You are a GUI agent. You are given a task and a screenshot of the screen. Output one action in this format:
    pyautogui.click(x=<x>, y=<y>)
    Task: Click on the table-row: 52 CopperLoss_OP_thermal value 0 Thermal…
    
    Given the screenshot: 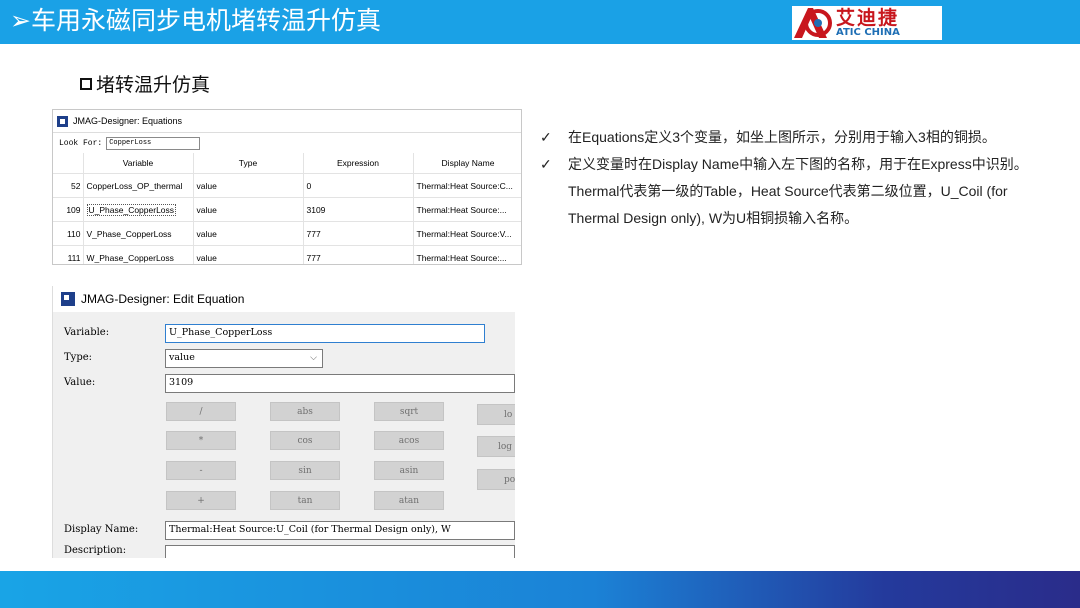 What is the action you would take?
    pyautogui.click(x=287, y=185)
    